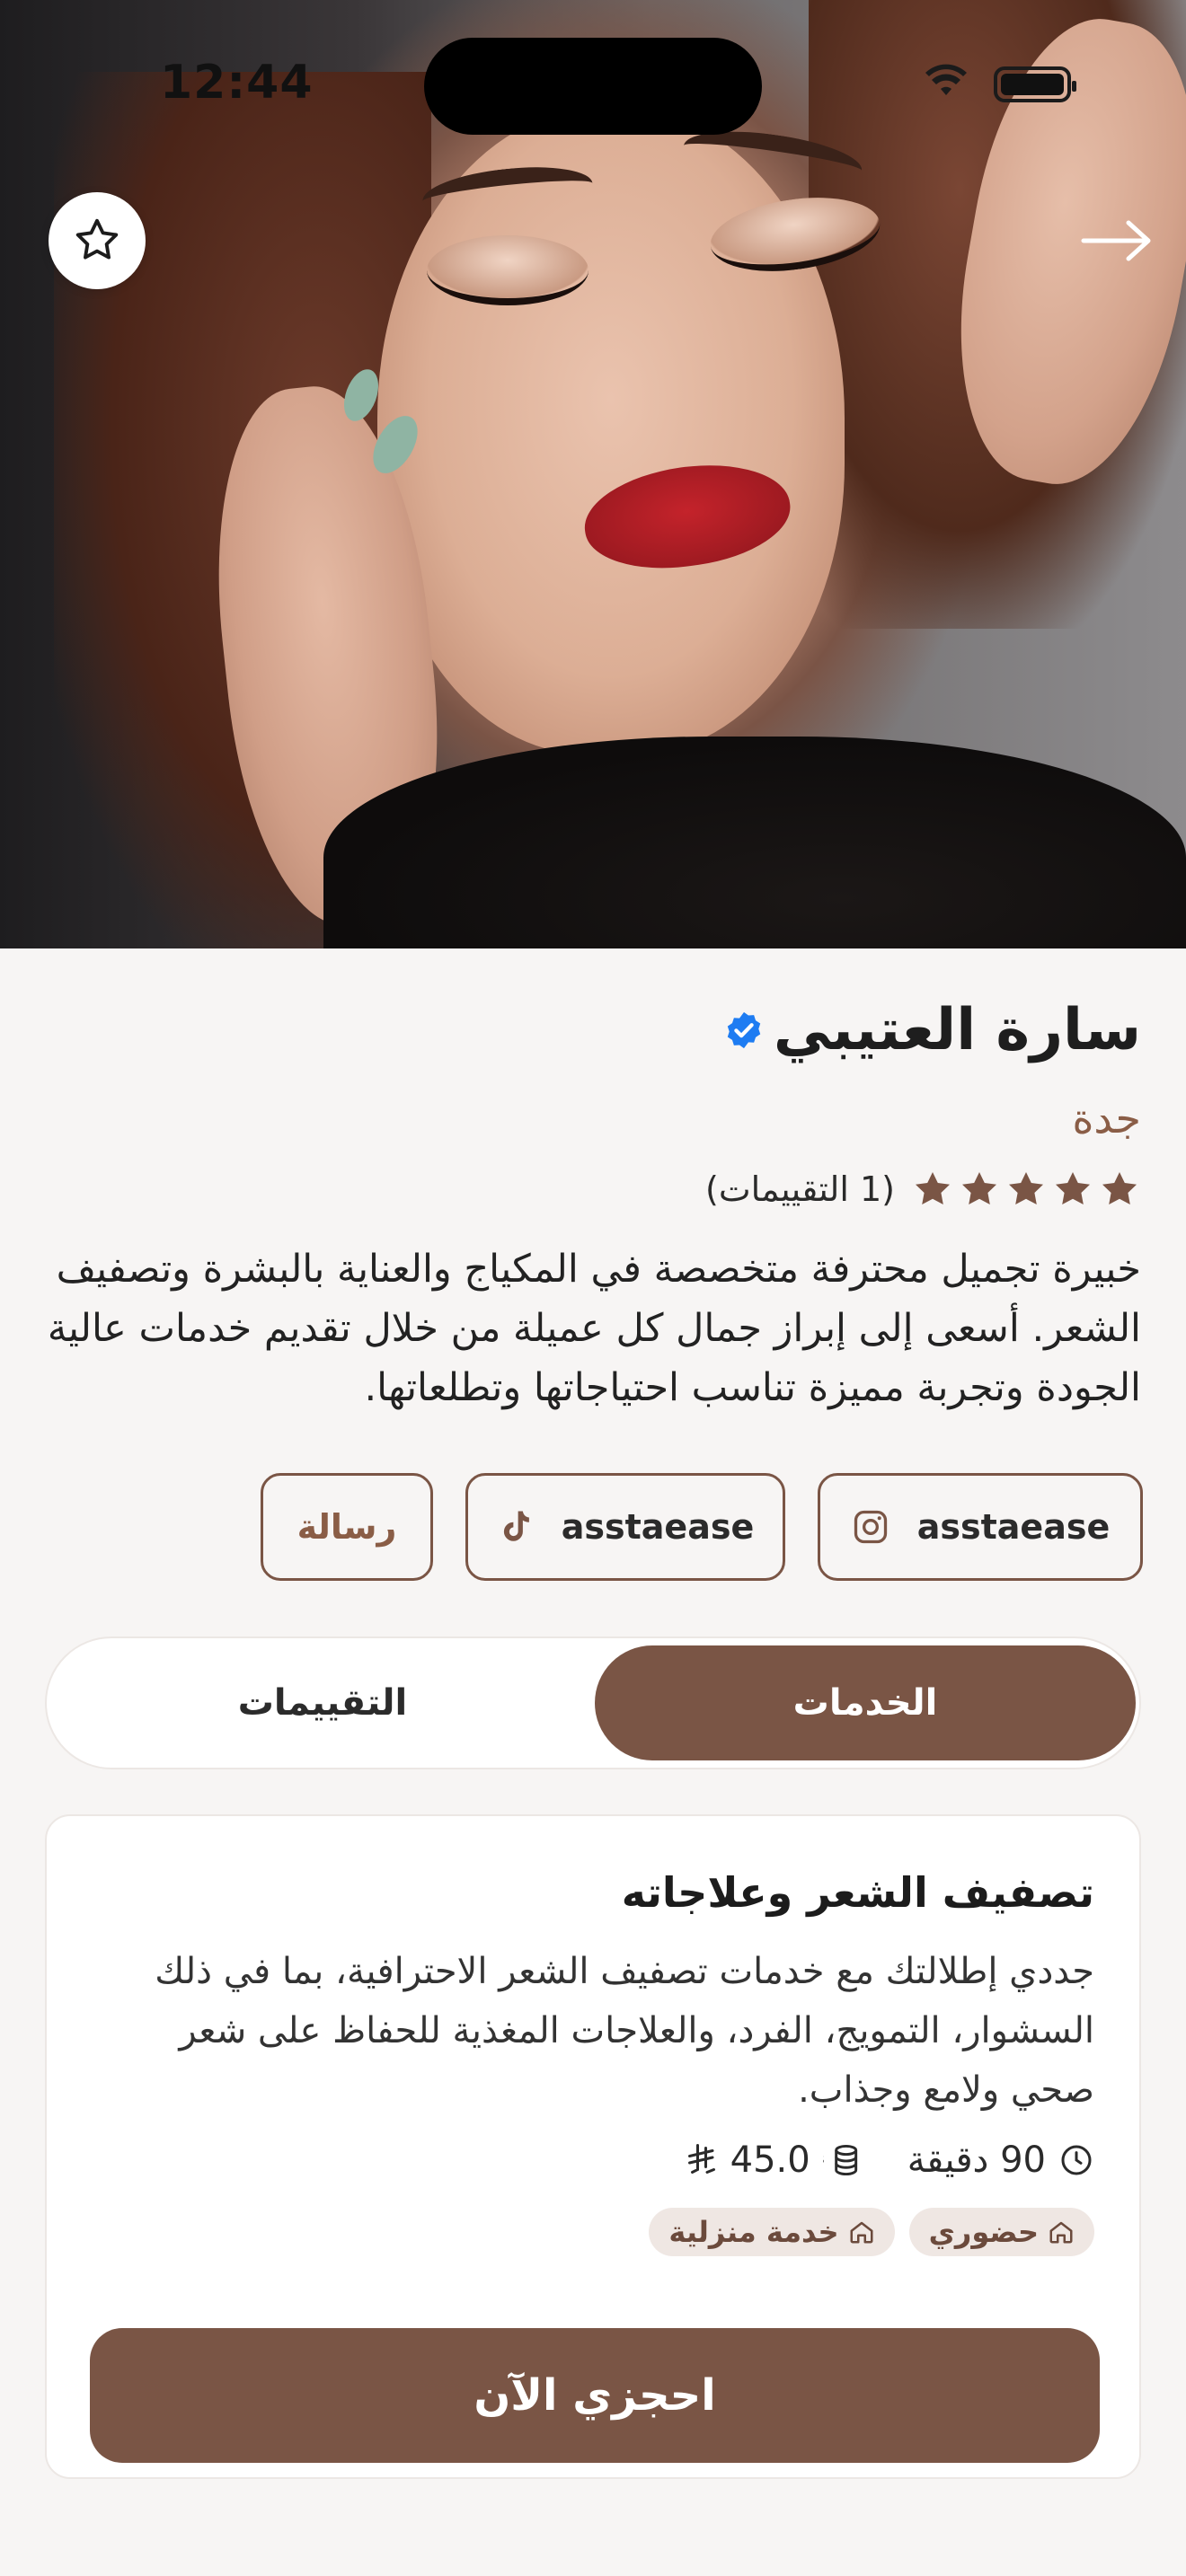 This screenshot has width=1186, height=2576. I want to click on service-title: تصفيف الشعر وعلاجاته, so click(857, 1893).